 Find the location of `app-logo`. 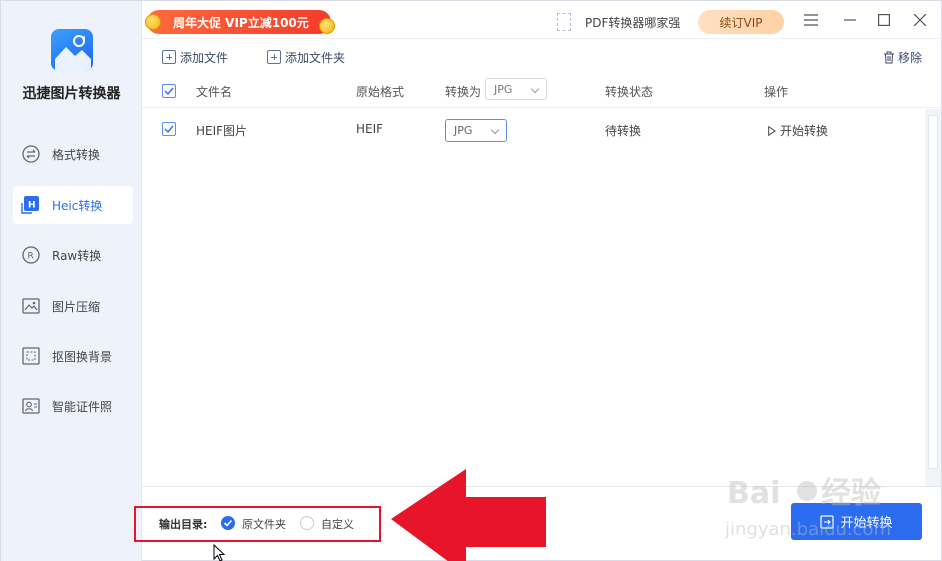

app-logo is located at coordinates (72, 50).